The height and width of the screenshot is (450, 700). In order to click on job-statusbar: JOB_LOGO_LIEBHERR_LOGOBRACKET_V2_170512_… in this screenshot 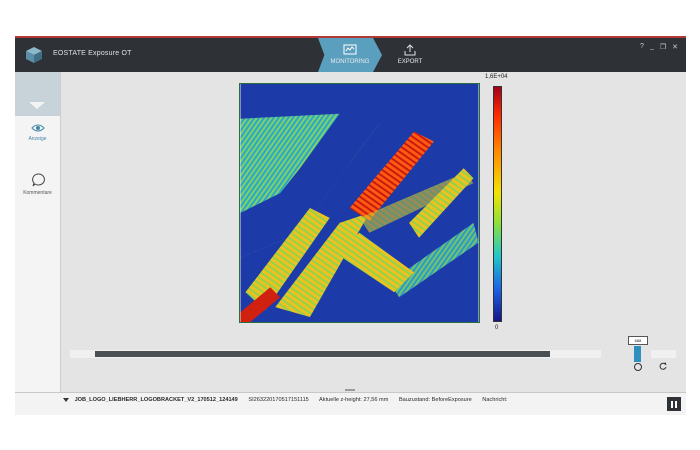, I will do `click(350, 403)`.